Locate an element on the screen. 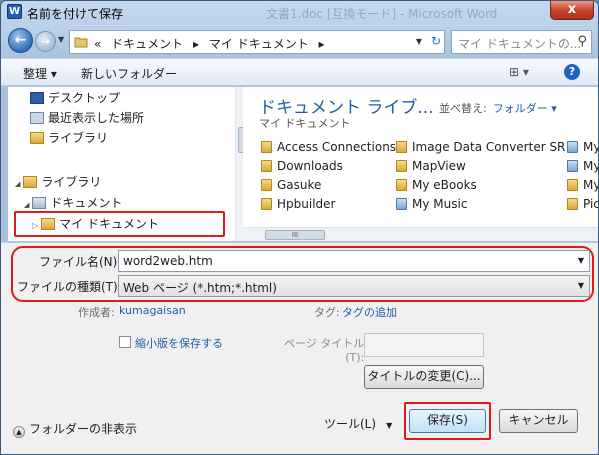 Image resolution: width=599 pixels, height=455 pixels. new-folder-button: 新しいフォルダー is located at coordinates (129, 73).